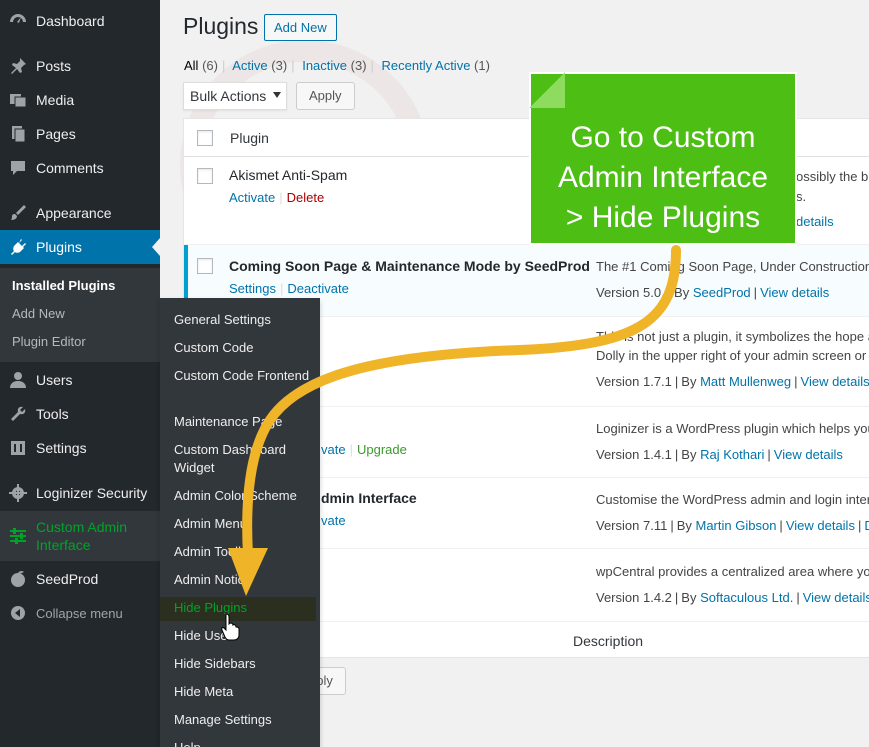 This screenshot has width=869, height=747. What do you see at coordinates (244, 743) in the screenshot?
I see `flyout-help: Help` at bounding box center [244, 743].